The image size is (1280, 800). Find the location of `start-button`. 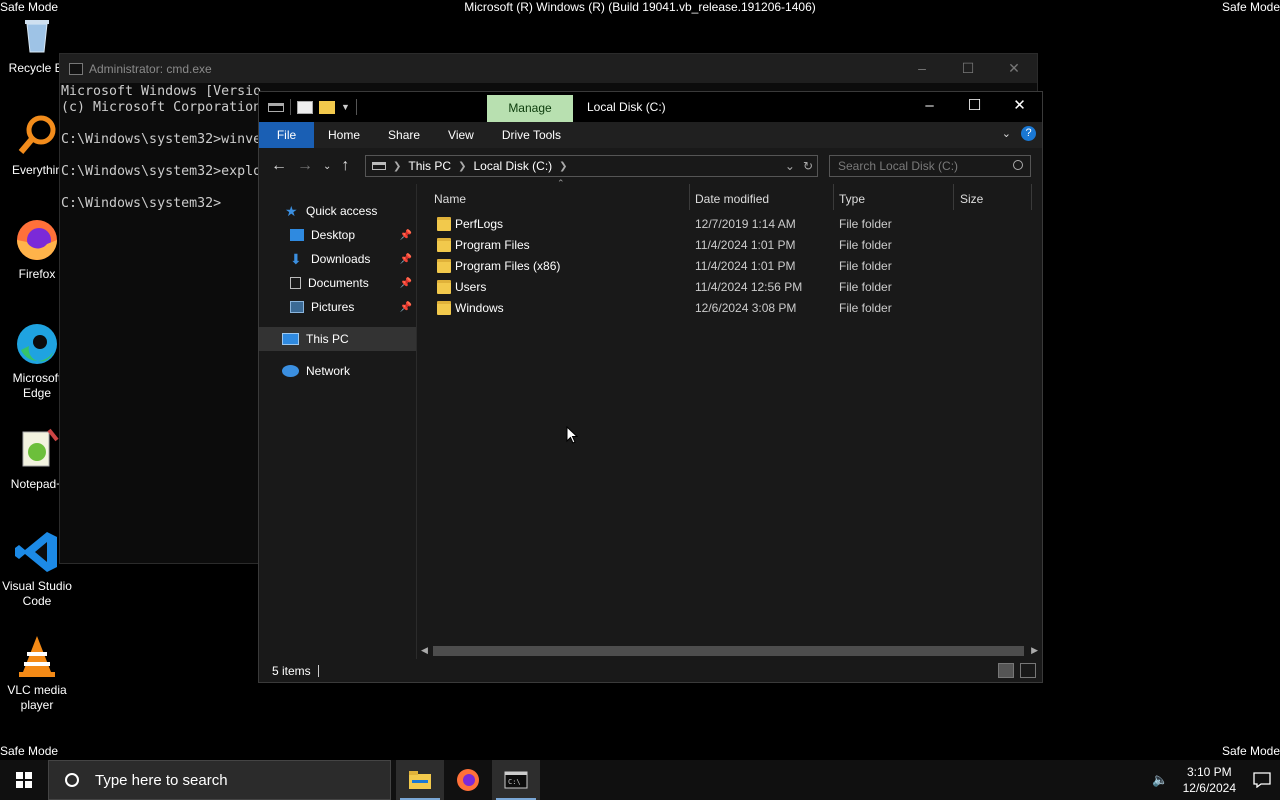

start-button is located at coordinates (24, 780).